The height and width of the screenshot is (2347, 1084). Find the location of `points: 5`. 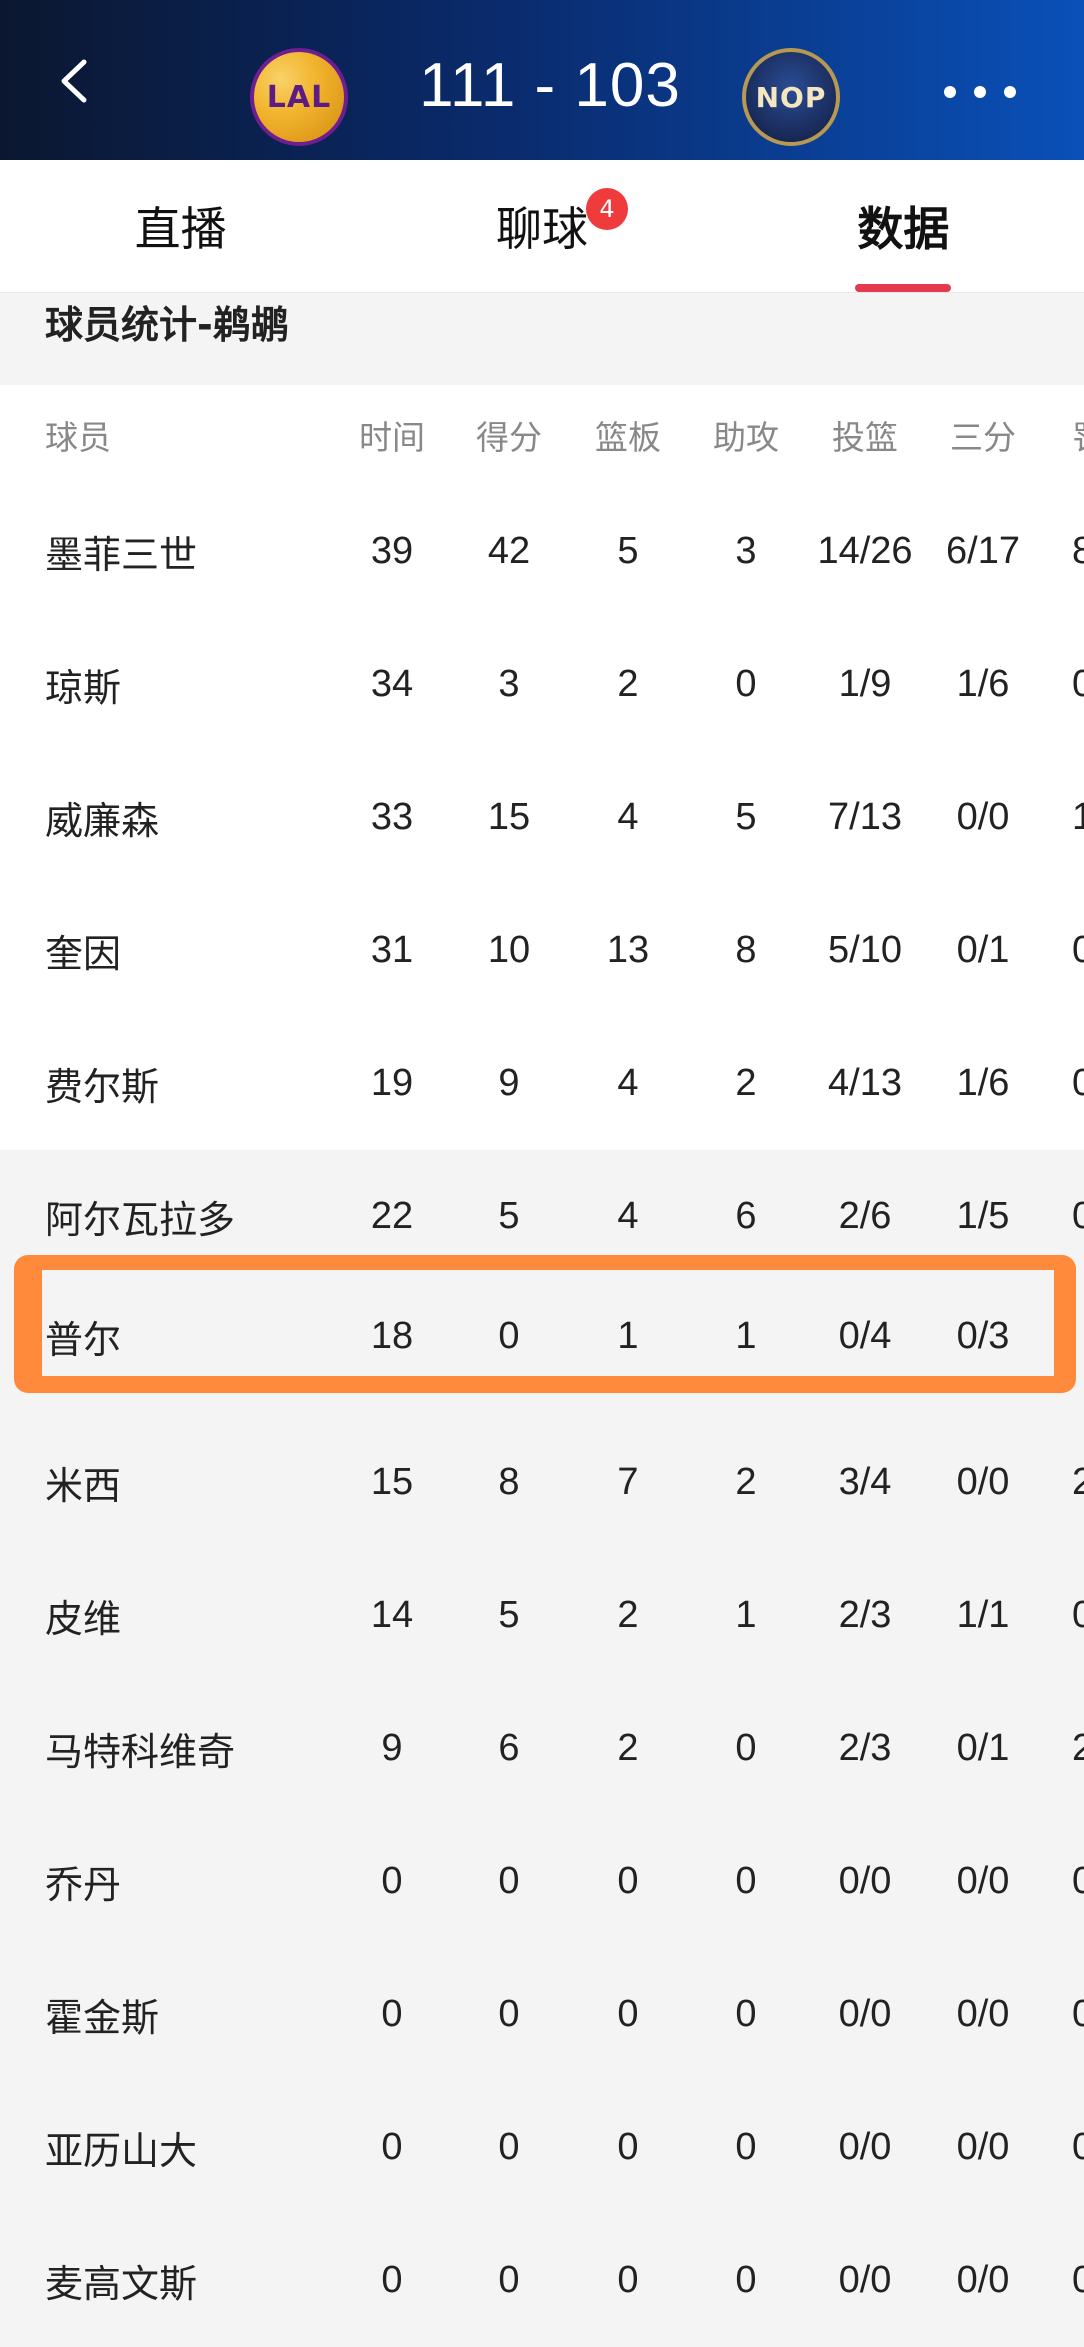

points: 5 is located at coordinates (509, 1615).